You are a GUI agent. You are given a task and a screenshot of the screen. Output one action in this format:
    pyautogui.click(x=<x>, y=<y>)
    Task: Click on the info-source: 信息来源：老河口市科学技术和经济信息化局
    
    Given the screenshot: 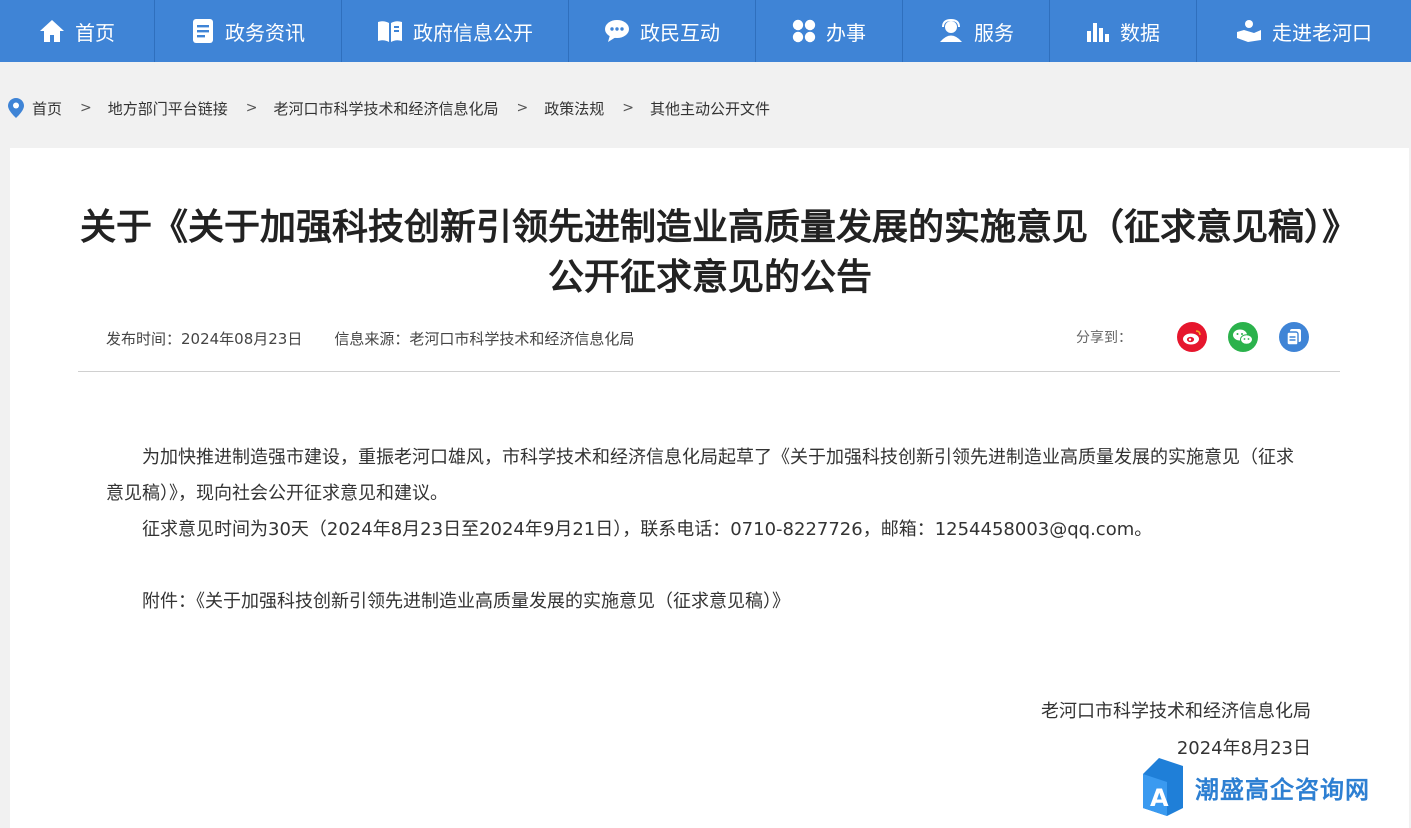 What is the action you would take?
    pyautogui.click(x=484, y=339)
    